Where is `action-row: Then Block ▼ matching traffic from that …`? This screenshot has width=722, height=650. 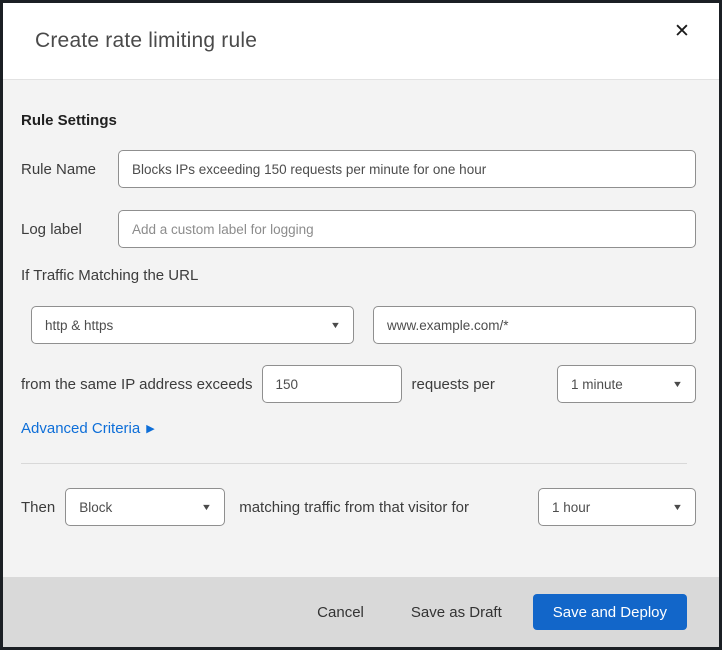 action-row: Then Block ▼ matching traffic from that … is located at coordinates (358, 507).